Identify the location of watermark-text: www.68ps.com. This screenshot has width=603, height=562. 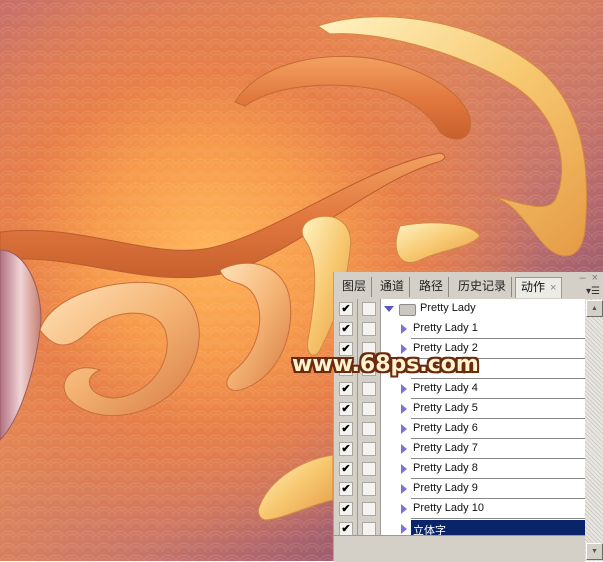
(385, 364).